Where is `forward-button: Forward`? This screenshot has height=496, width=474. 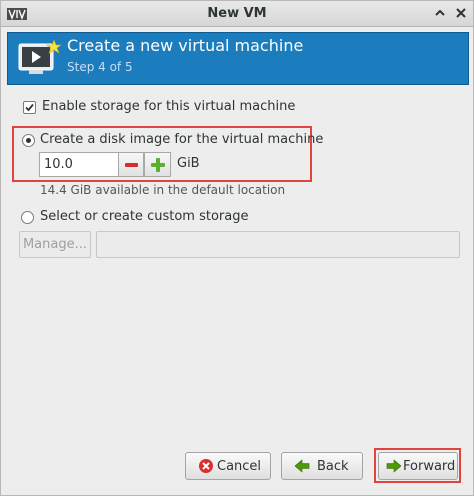
forward-button: Forward is located at coordinates (418, 466).